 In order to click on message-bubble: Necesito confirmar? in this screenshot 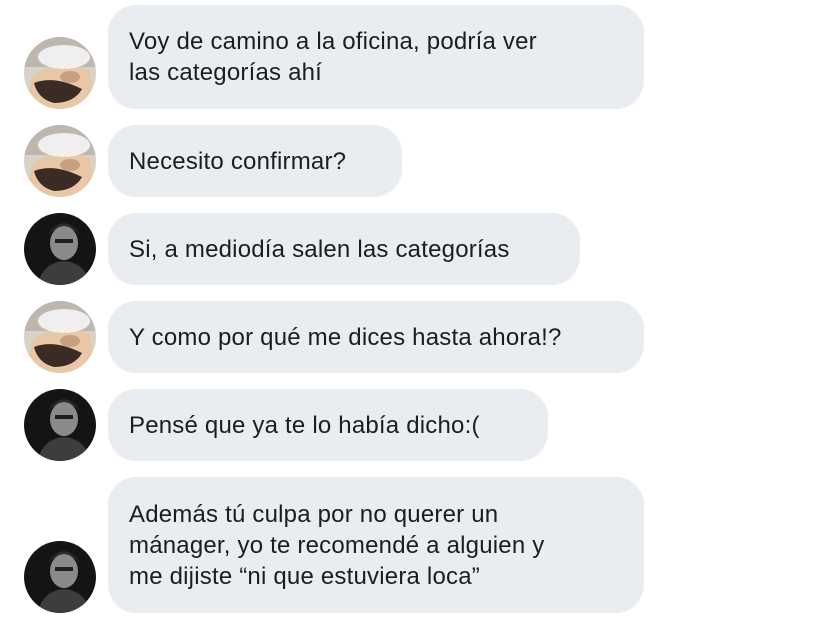, I will do `click(255, 161)`.